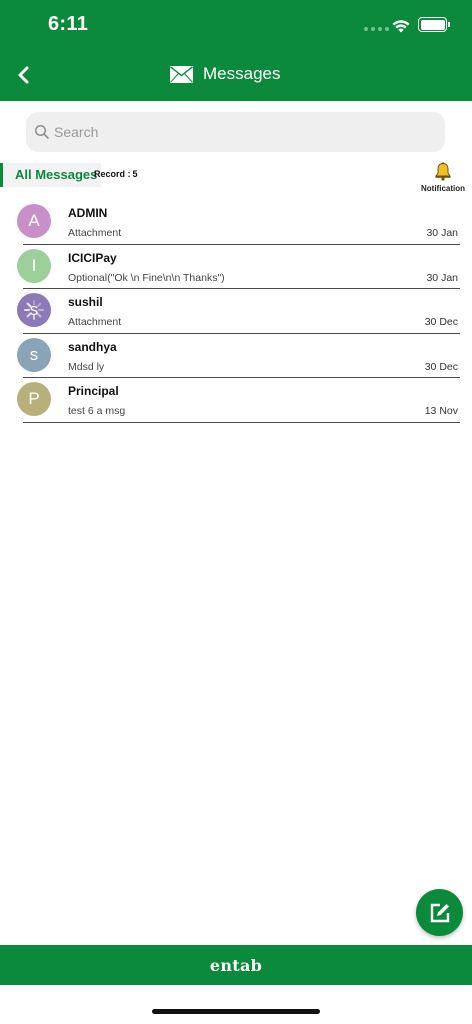 The image size is (472, 1024). I want to click on nav-title-group: Messages, so click(225, 74).